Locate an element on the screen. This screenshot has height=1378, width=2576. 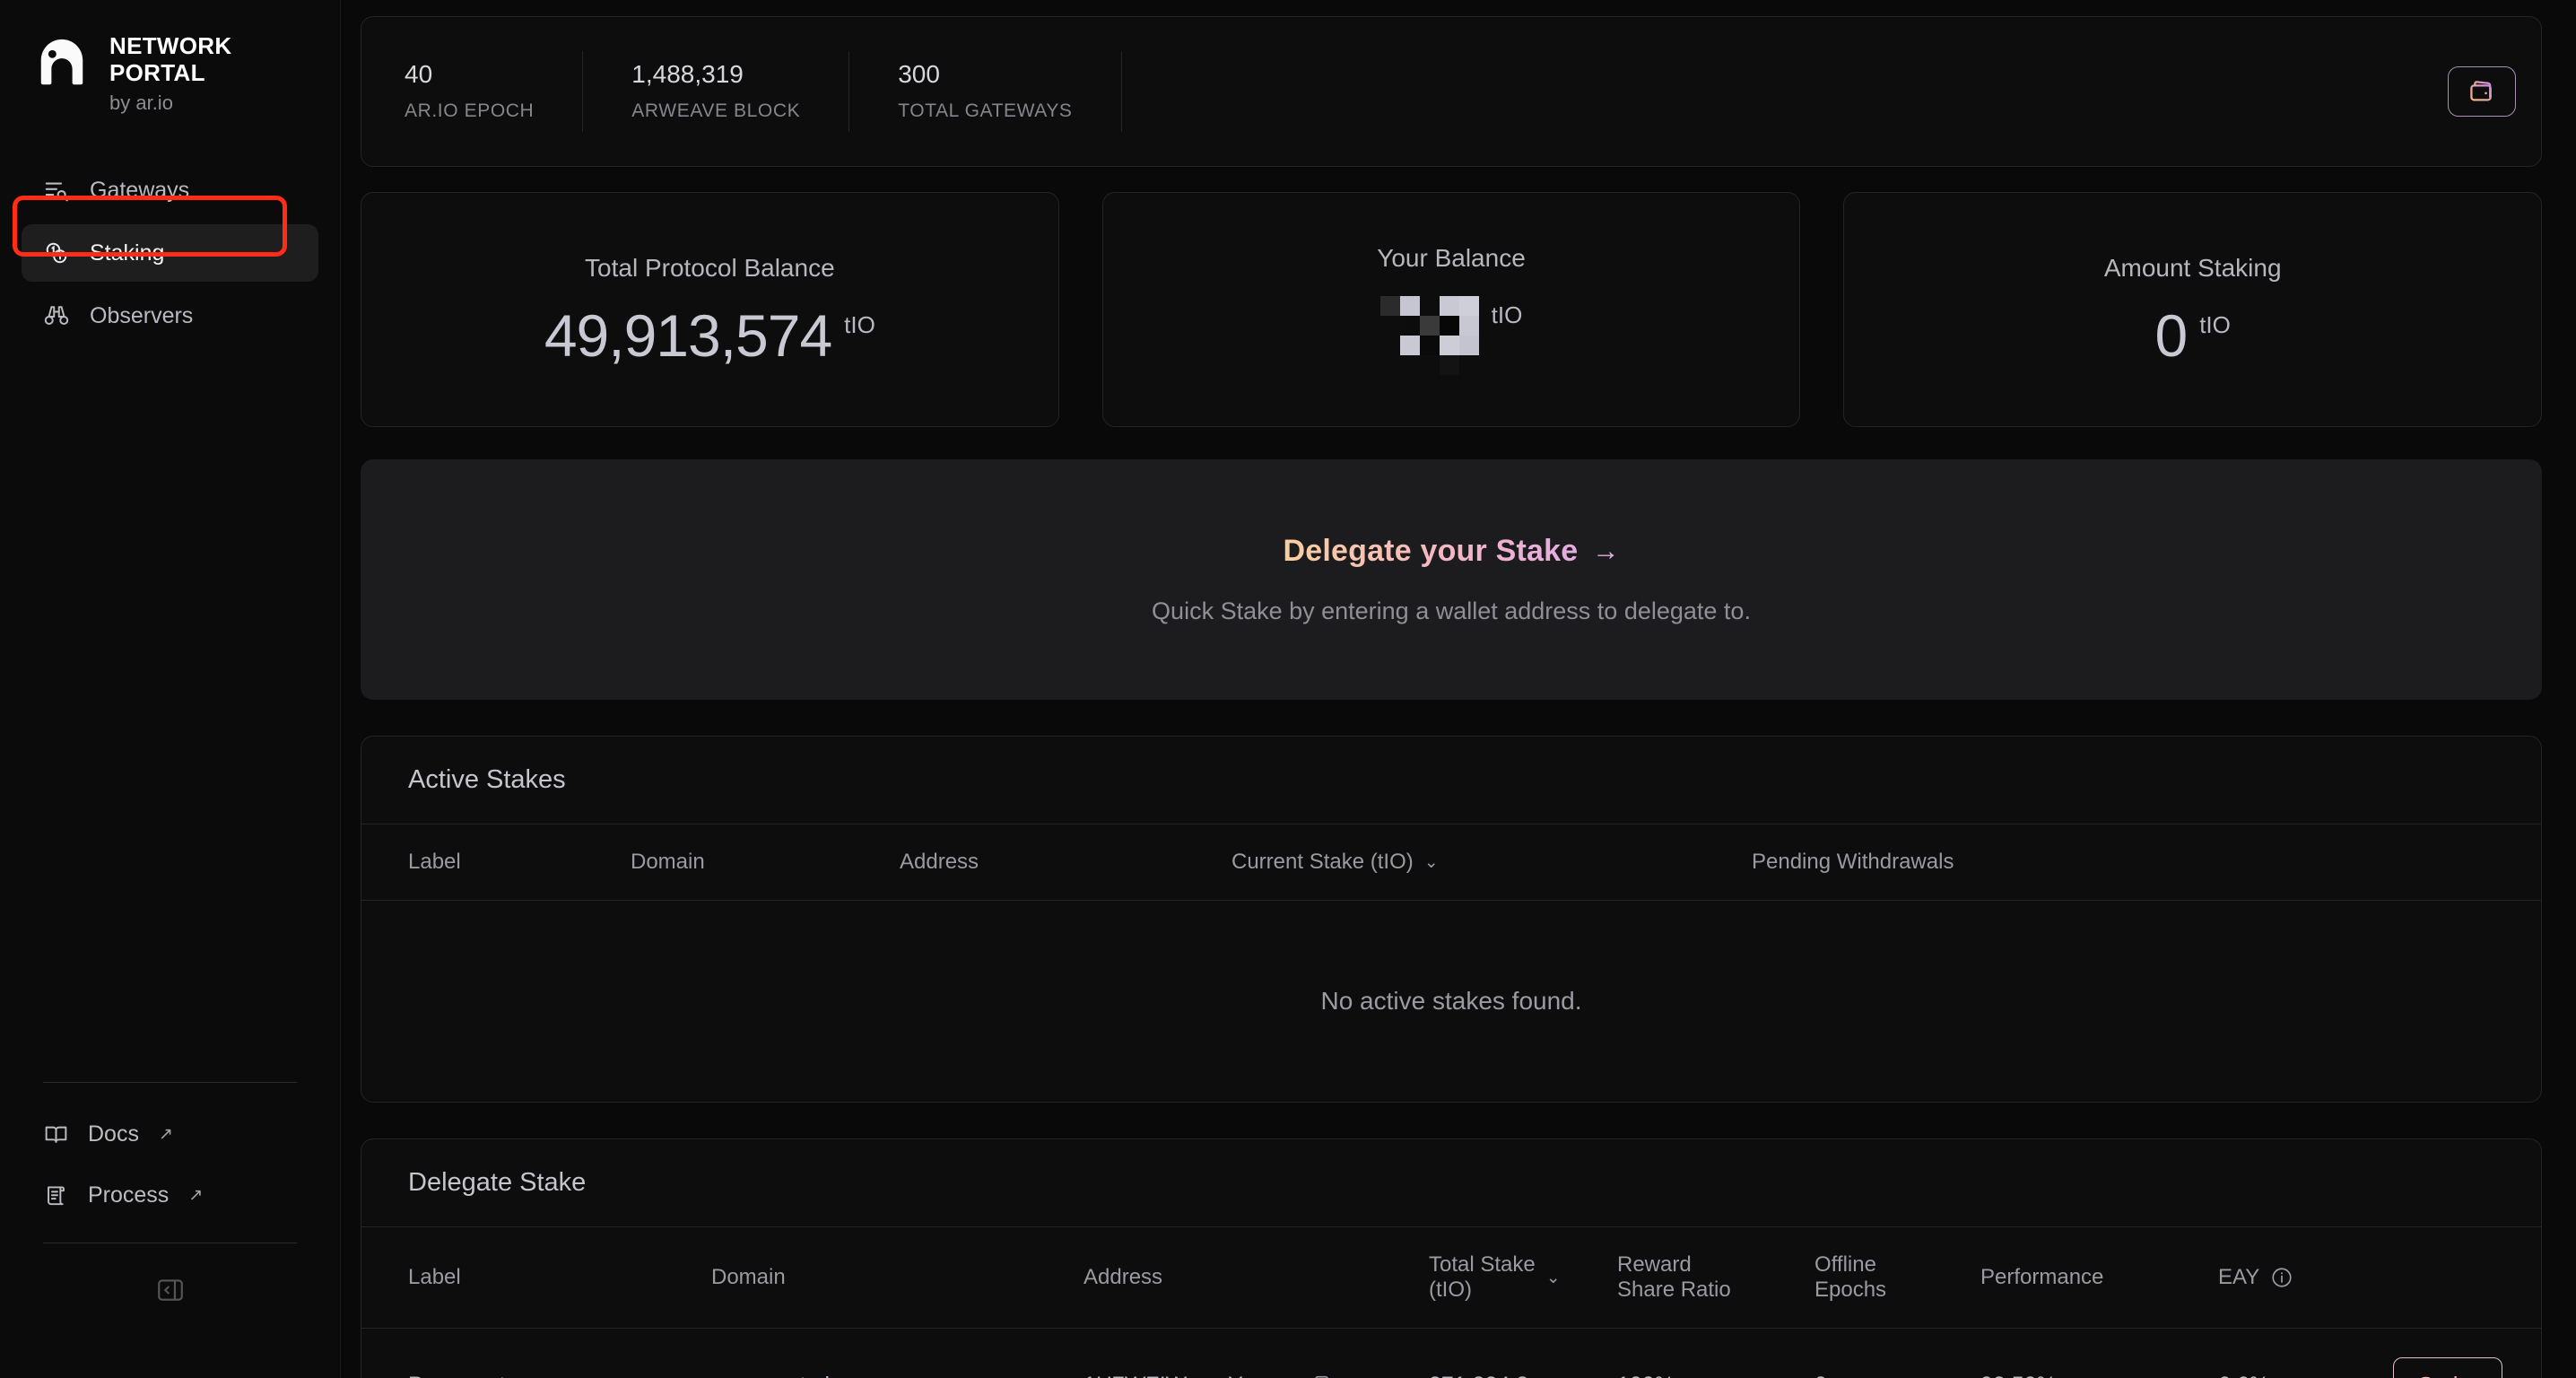
stat-label: AR.IO EPOCH is located at coordinates (470, 111).